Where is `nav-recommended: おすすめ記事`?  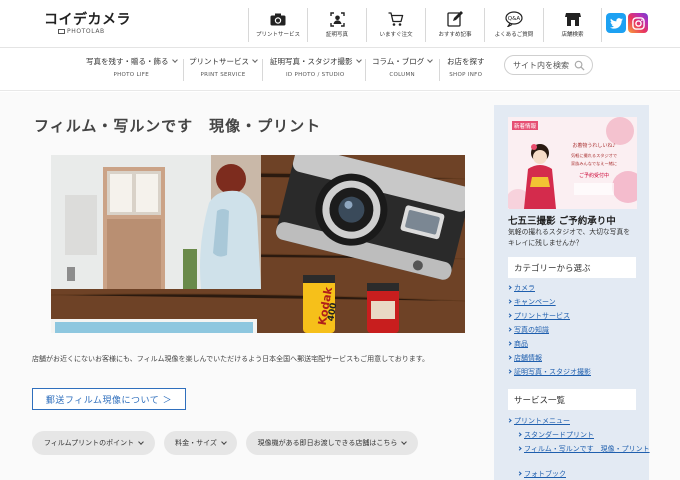
nav-recommended: おすすめ記事 is located at coordinates (454, 25).